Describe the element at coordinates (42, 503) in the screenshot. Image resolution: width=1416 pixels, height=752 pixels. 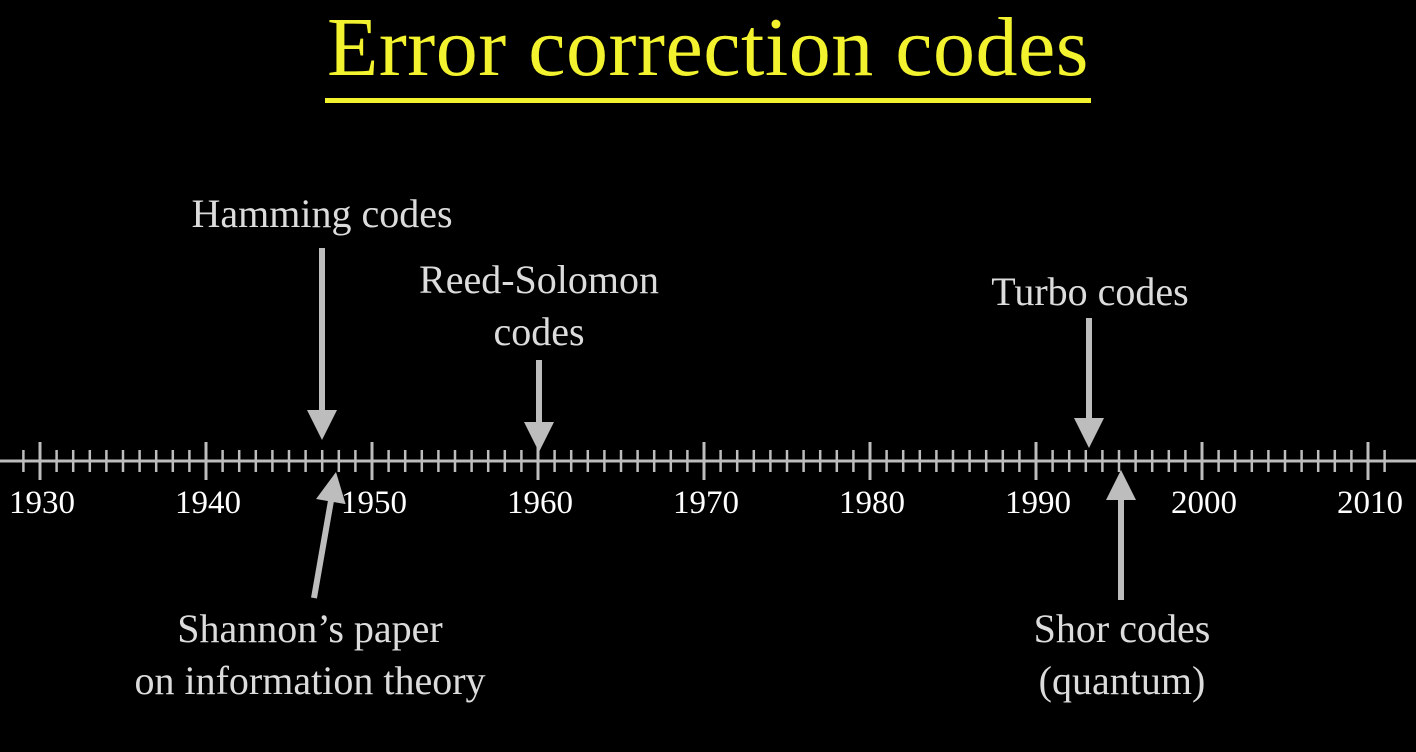
I see `year-label: 1930` at that location.